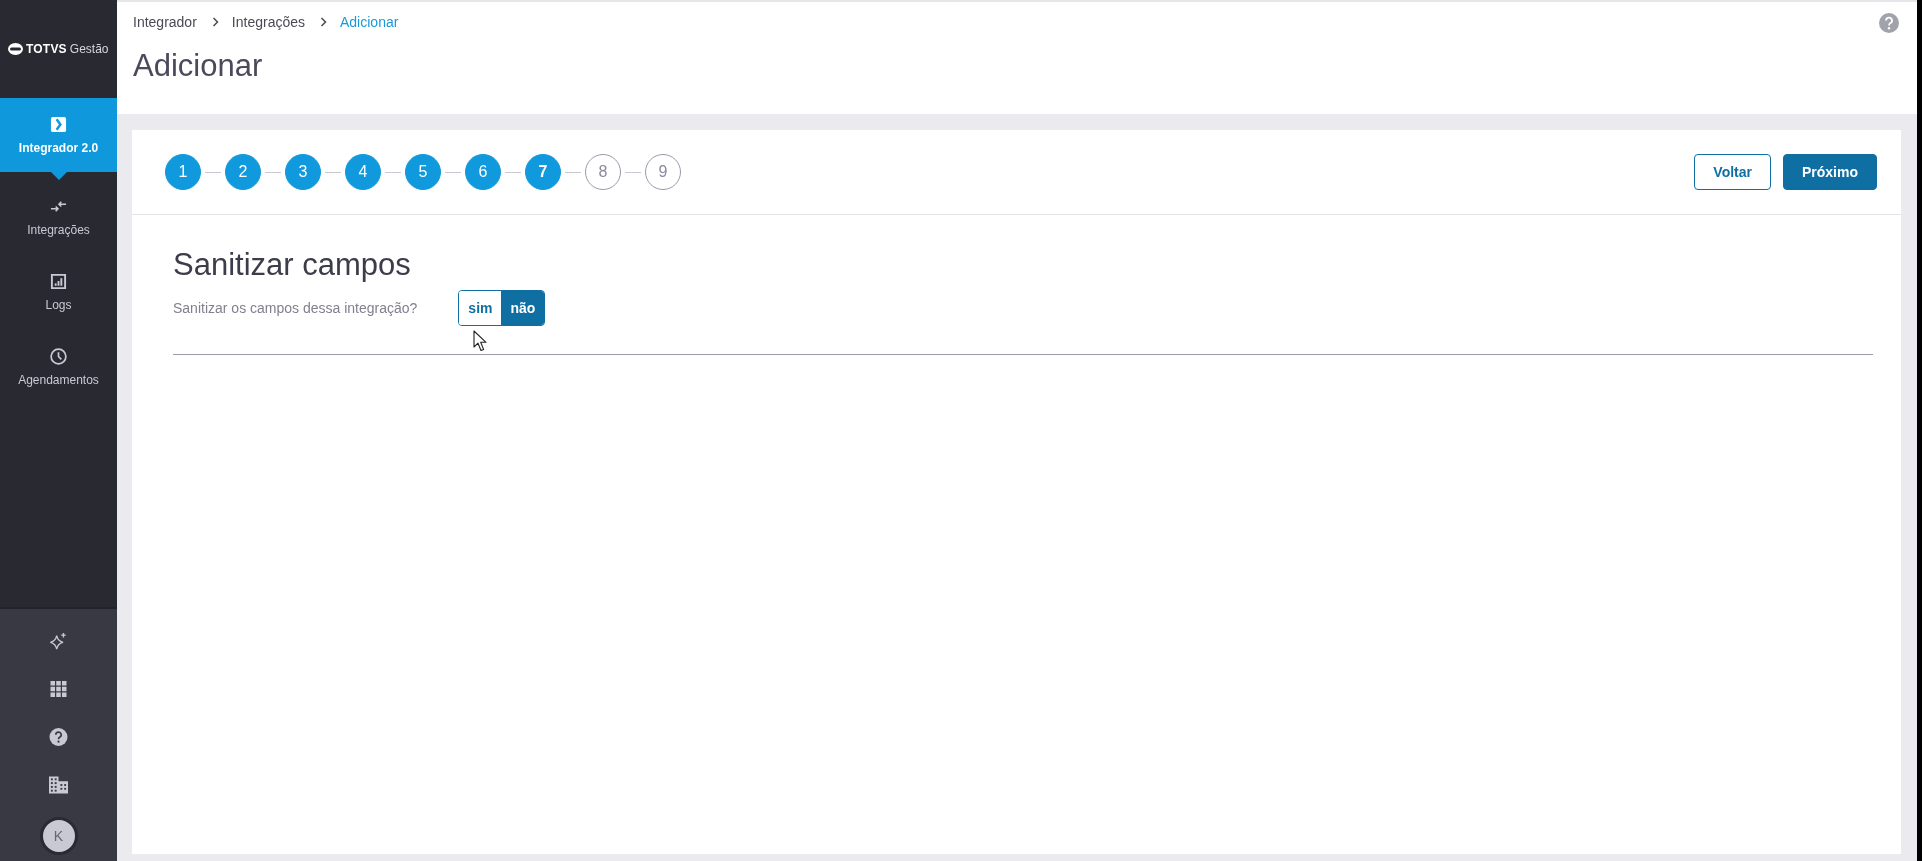  I want to click on step-circle: 1, so click(183, 172).